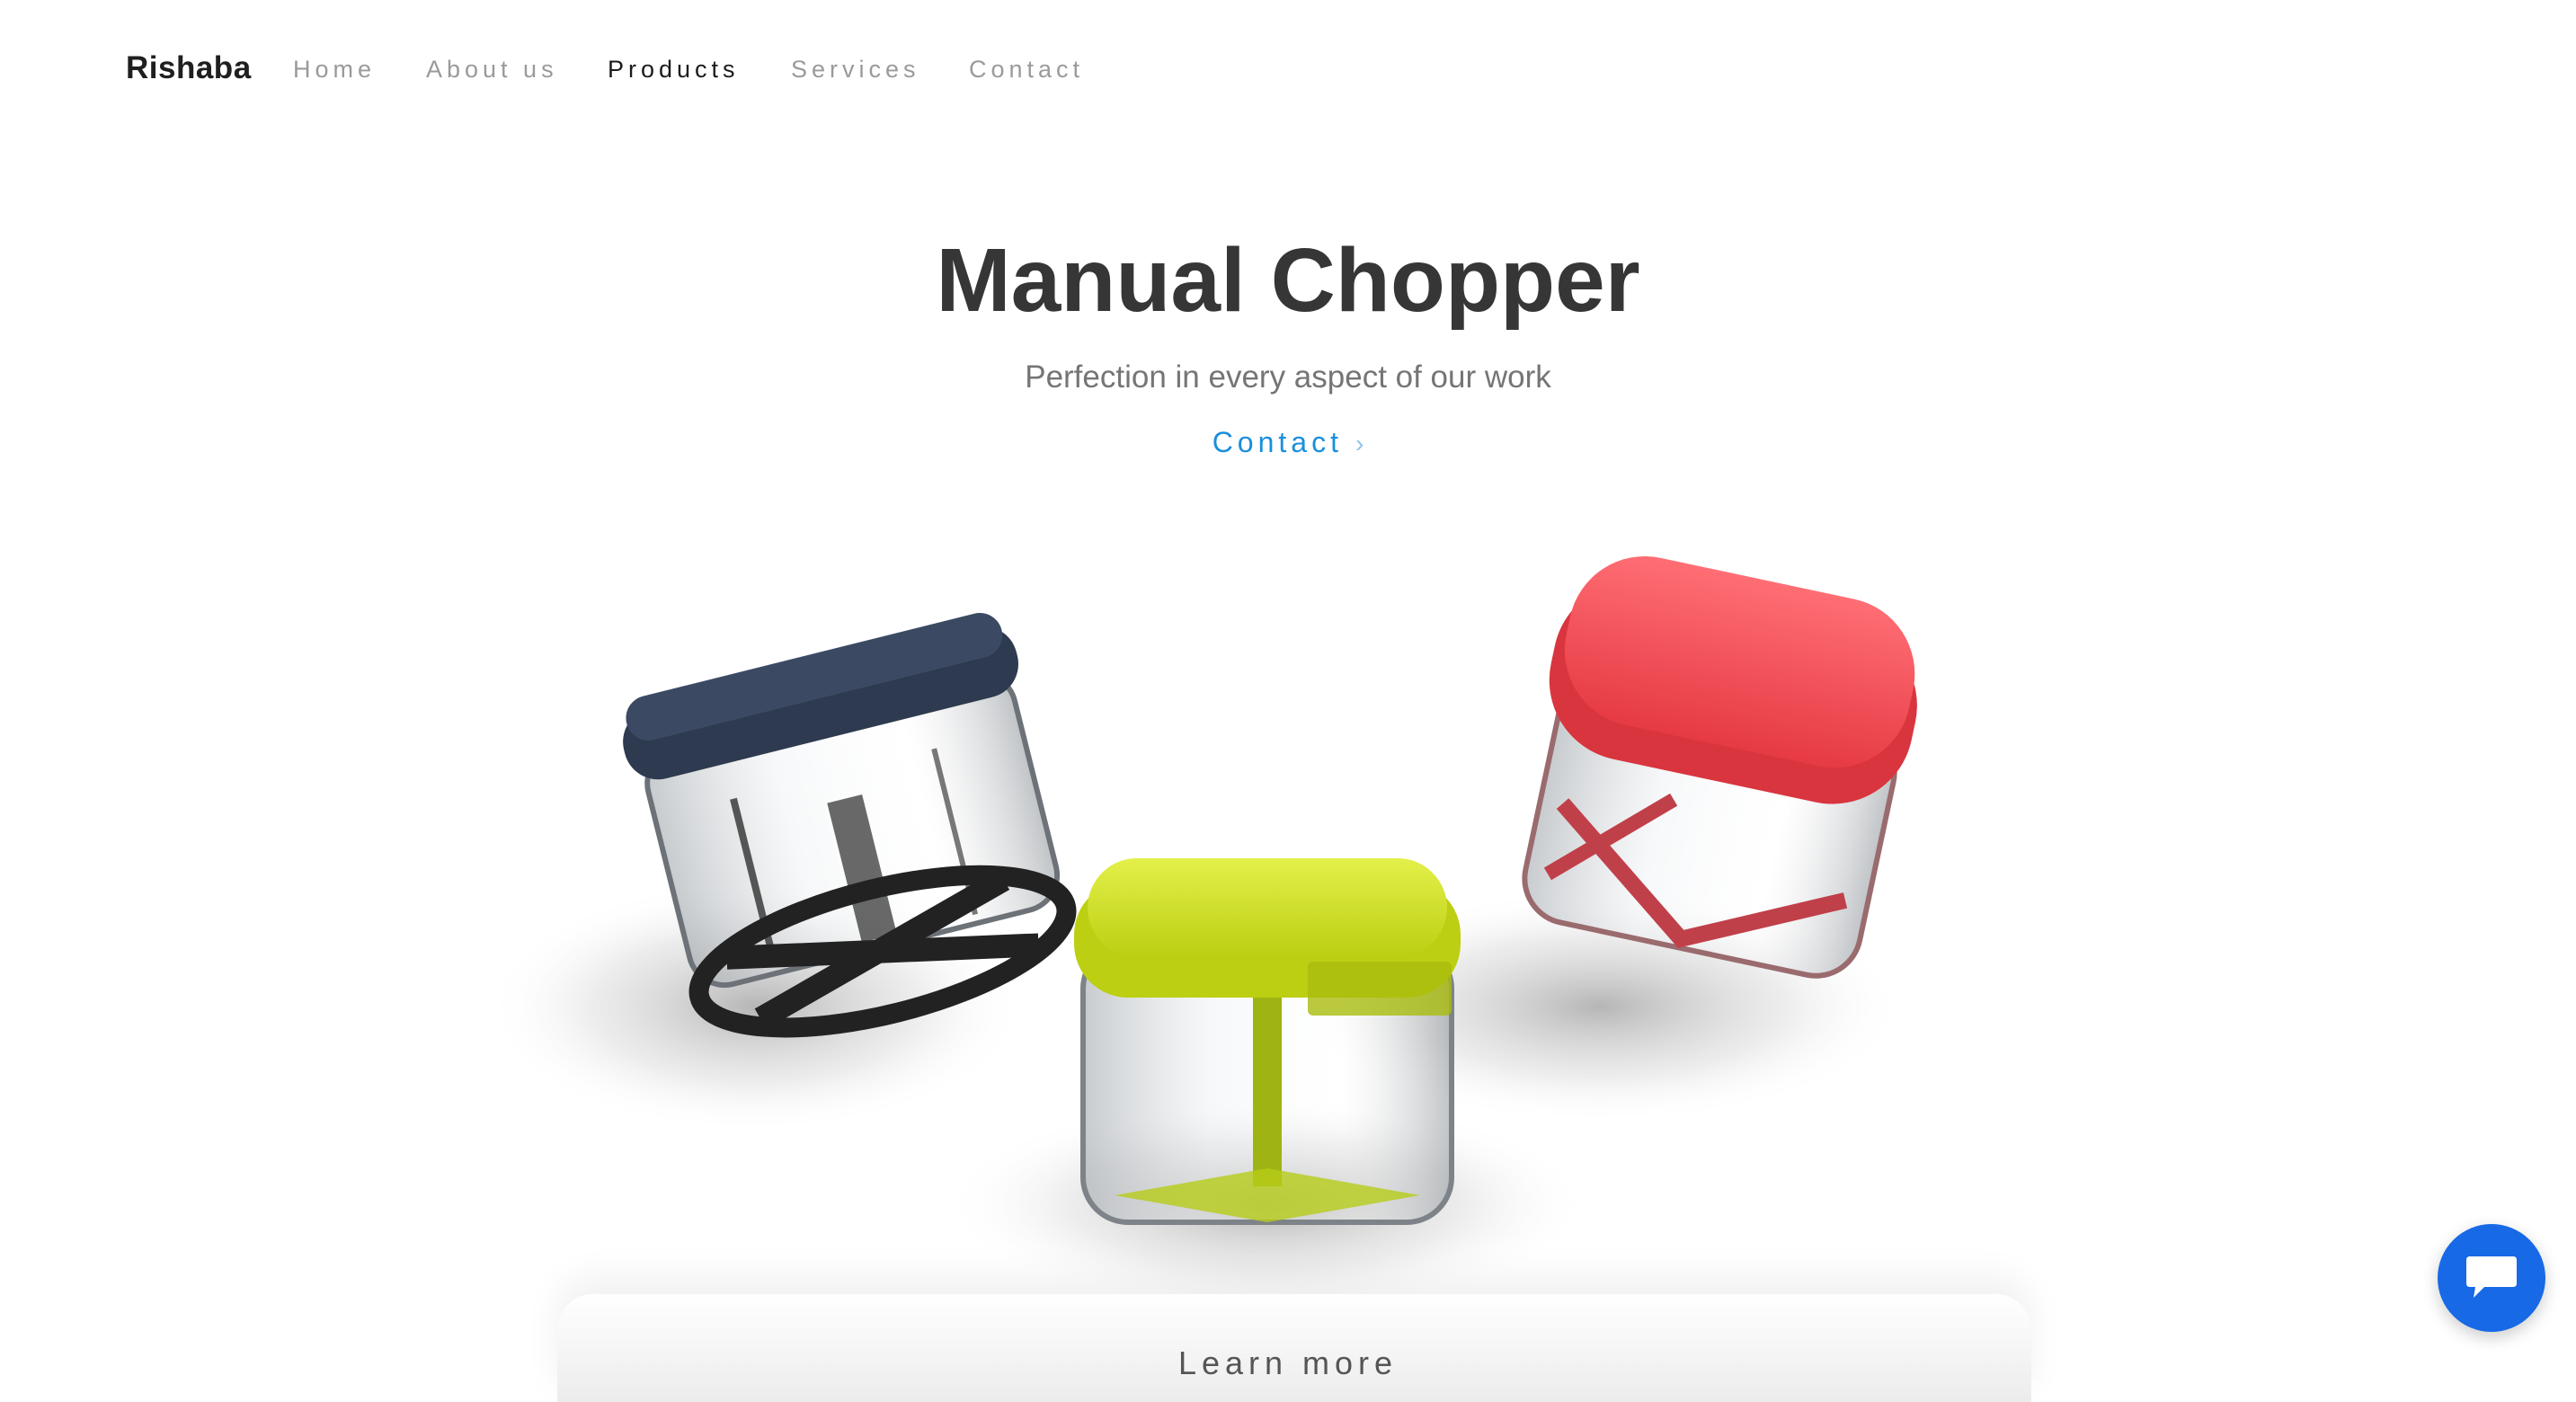  What do you see at coordinates (1359, 443) in the screenshot?
I see `chevron-right-icon: ›` at bounding box center [1359, 443].